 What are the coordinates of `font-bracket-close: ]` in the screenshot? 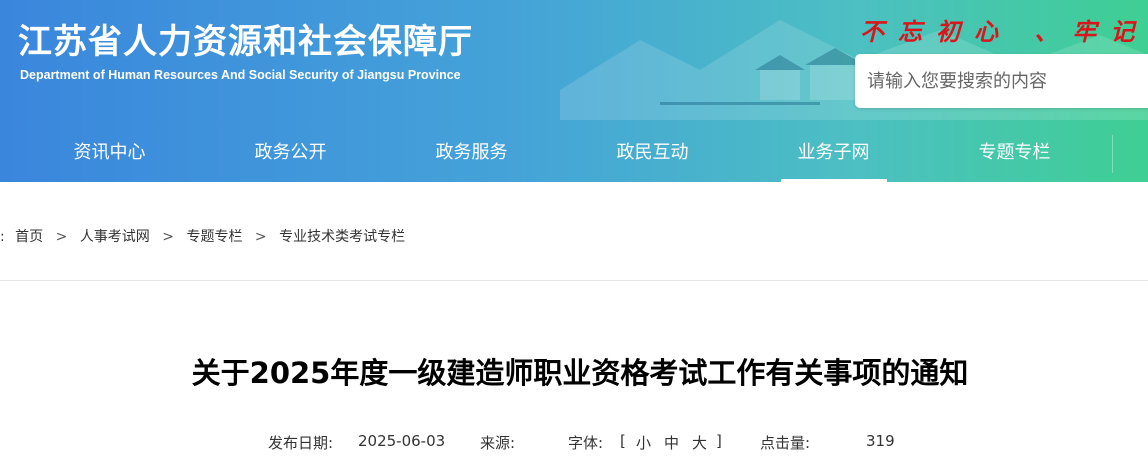 It's located at (719, 441).